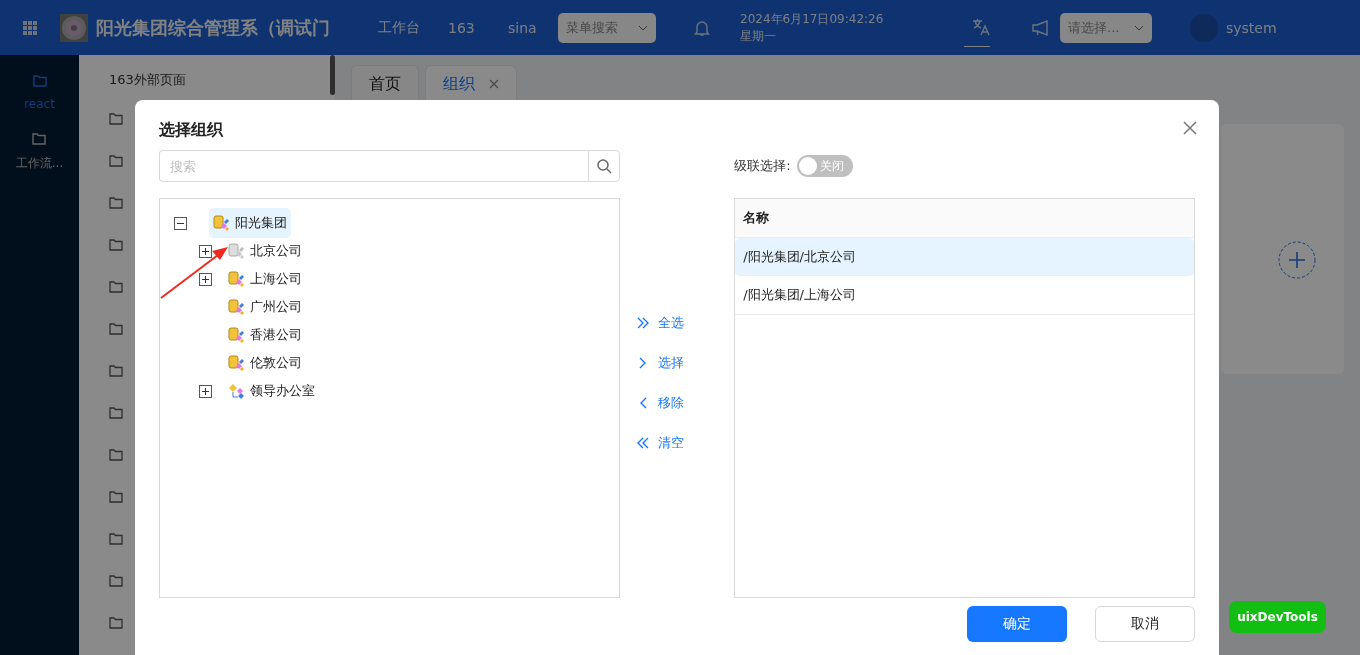 The width and height of the screenshot is (1360, 655). What do you see at coordinates (685, 363) in the screenshot?
I see `transfer-button: 选择` at bounding box center [685, 363].